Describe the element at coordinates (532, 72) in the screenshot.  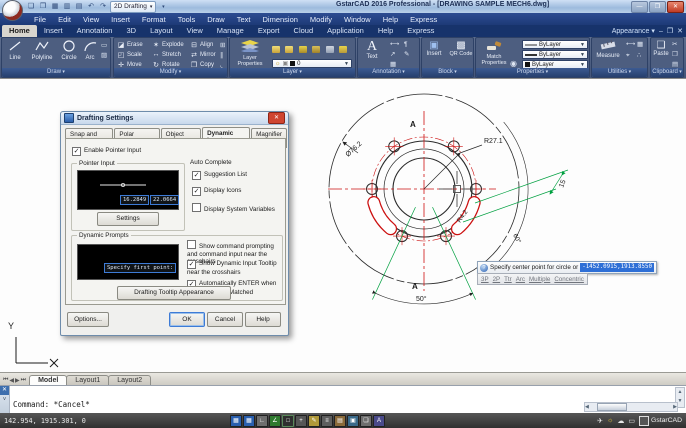
I see `panel-properties-footer: Properties` at that location.